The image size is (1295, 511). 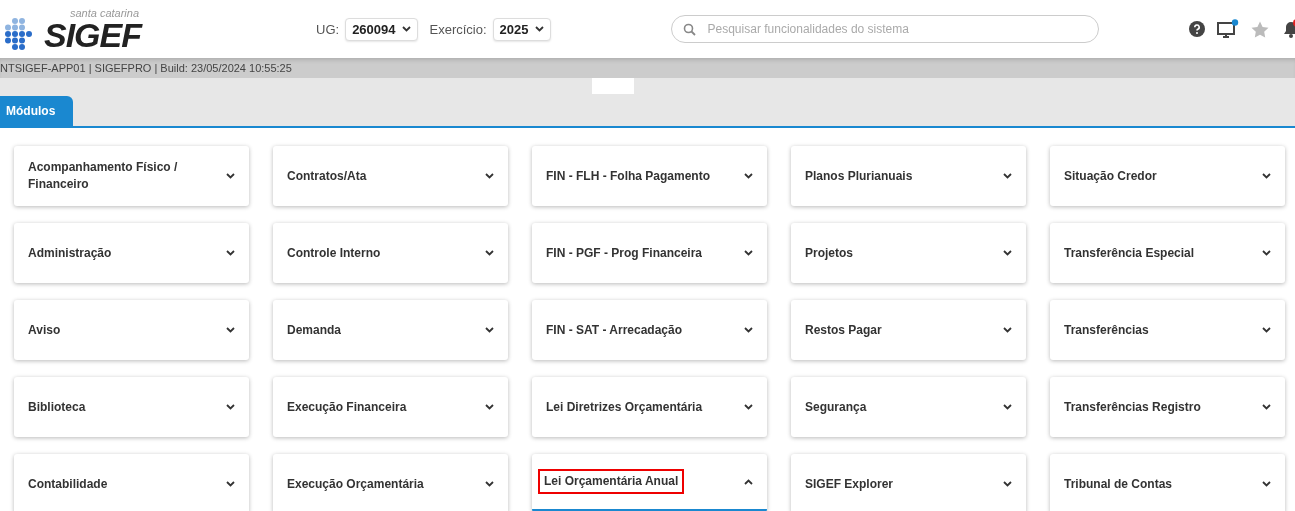 I want to click on blank-block, so click(x=613, y=86).